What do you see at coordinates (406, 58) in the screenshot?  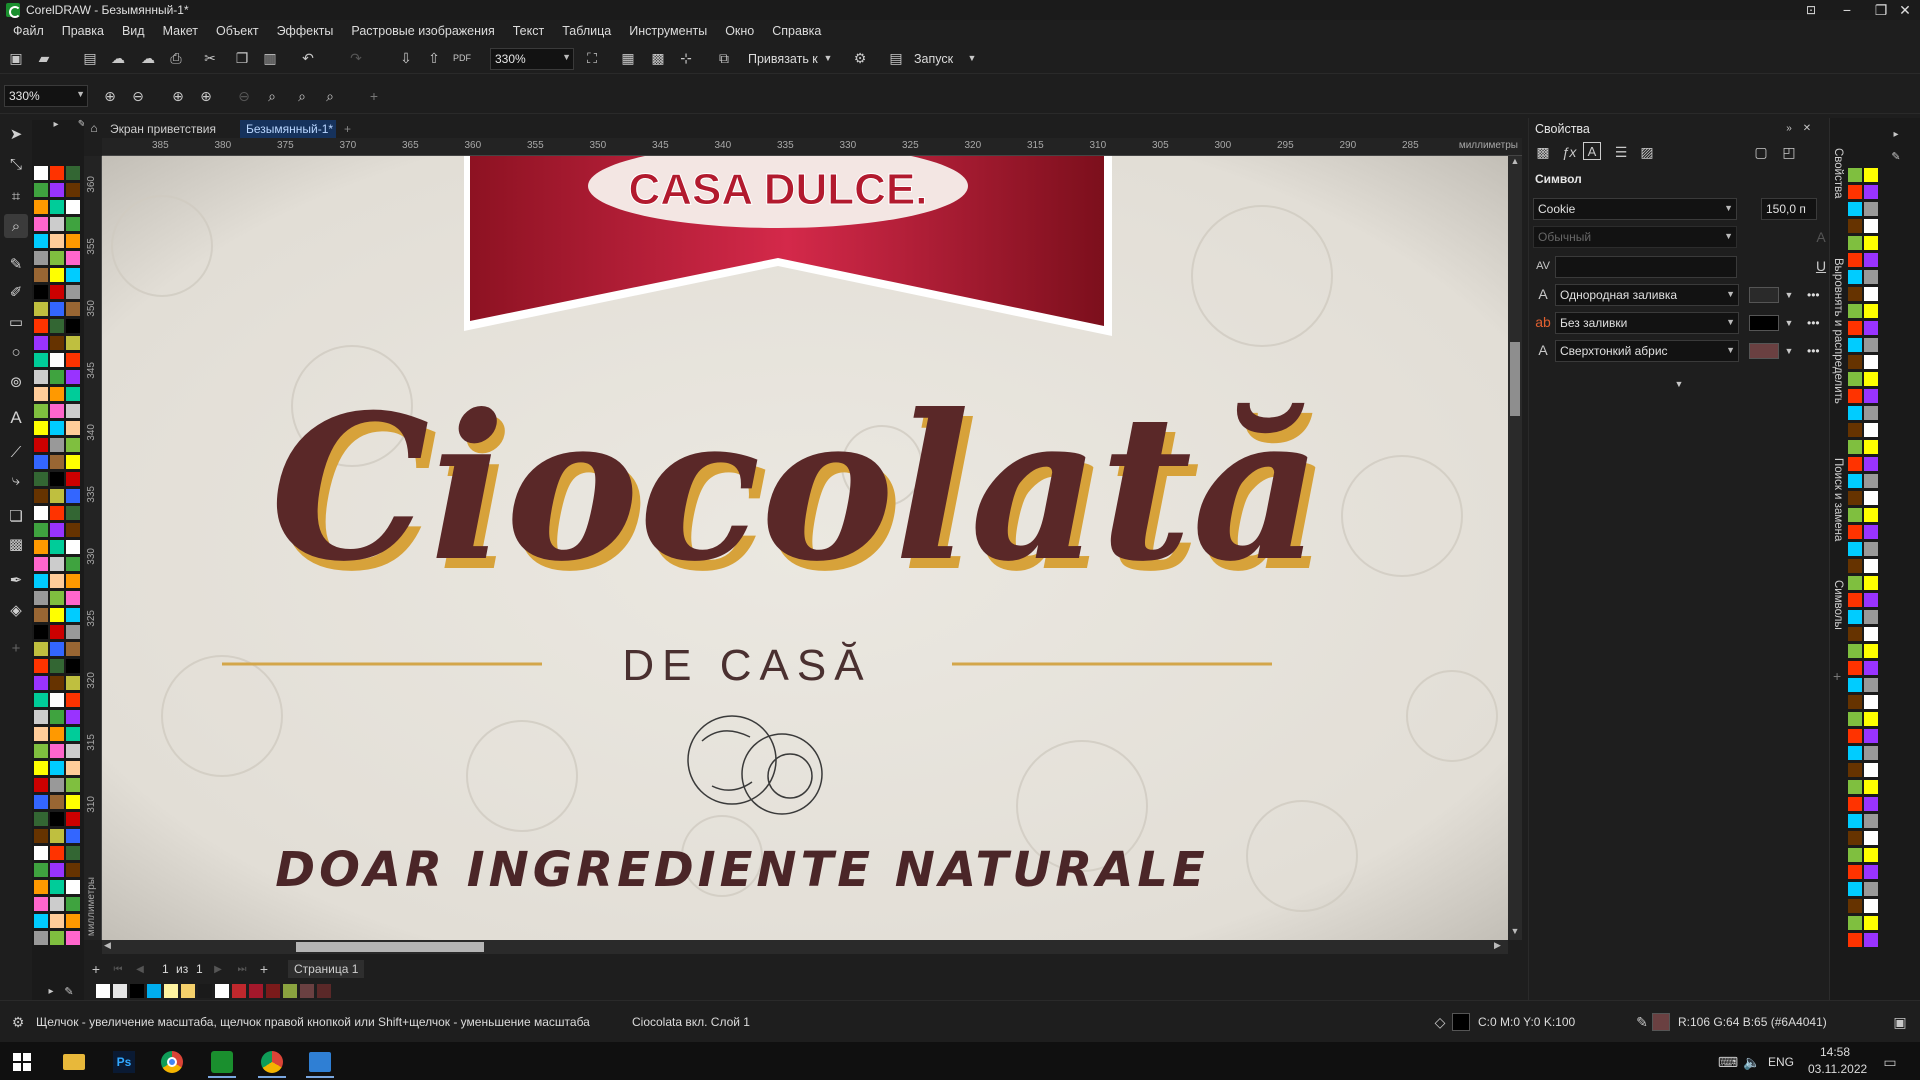 I see `import-icon: ⇩` at bounding box center [406, 58].